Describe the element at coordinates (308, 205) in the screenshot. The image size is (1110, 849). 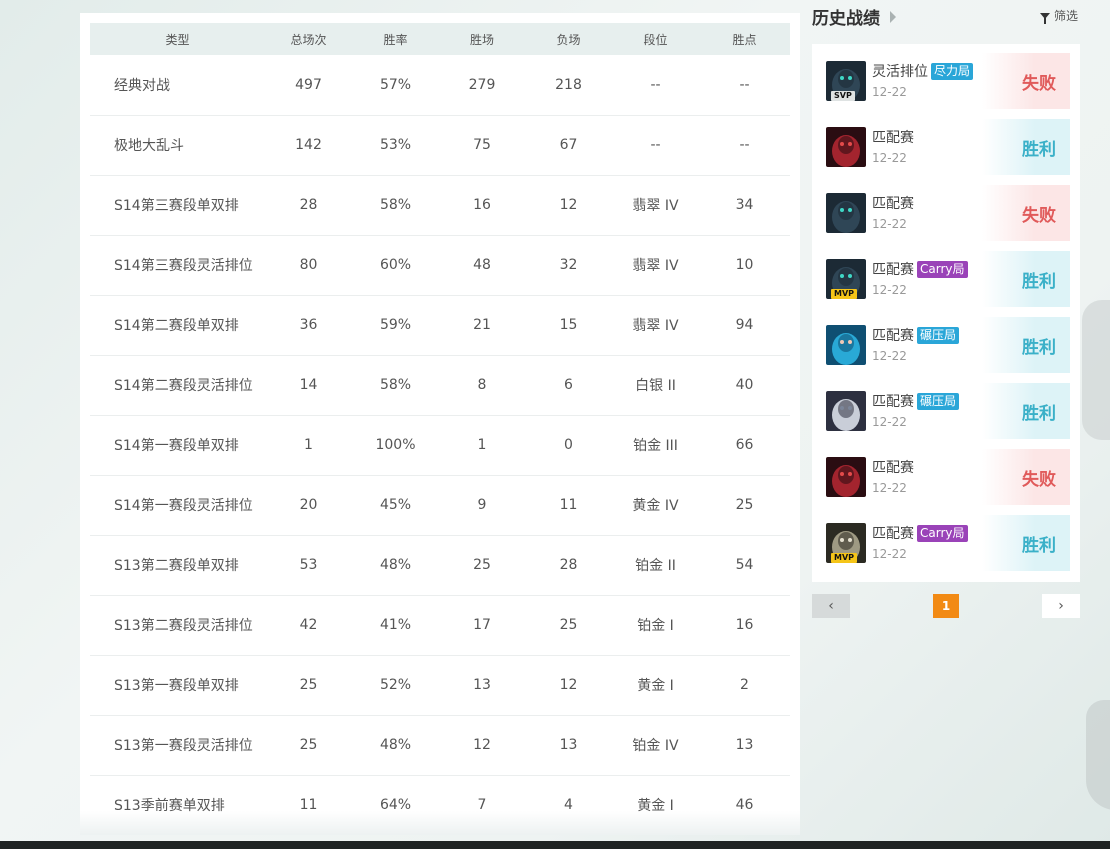
I see `cell-total-games: 28` at that location.